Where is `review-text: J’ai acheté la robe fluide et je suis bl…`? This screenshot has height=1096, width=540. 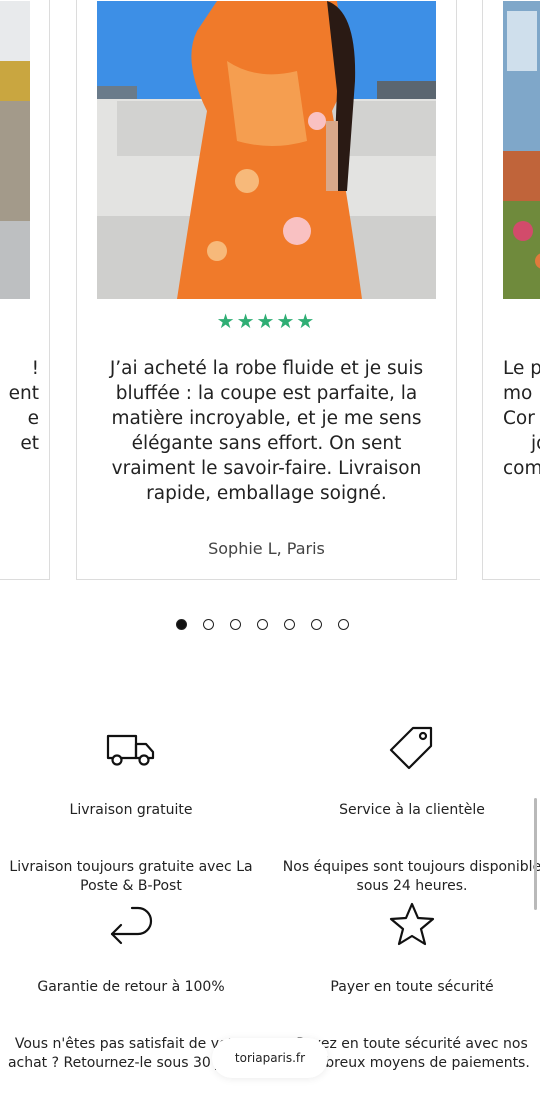 review-text: J’ai acheté la robe fluide et je suis bl… is located at coordinates (266, 431).